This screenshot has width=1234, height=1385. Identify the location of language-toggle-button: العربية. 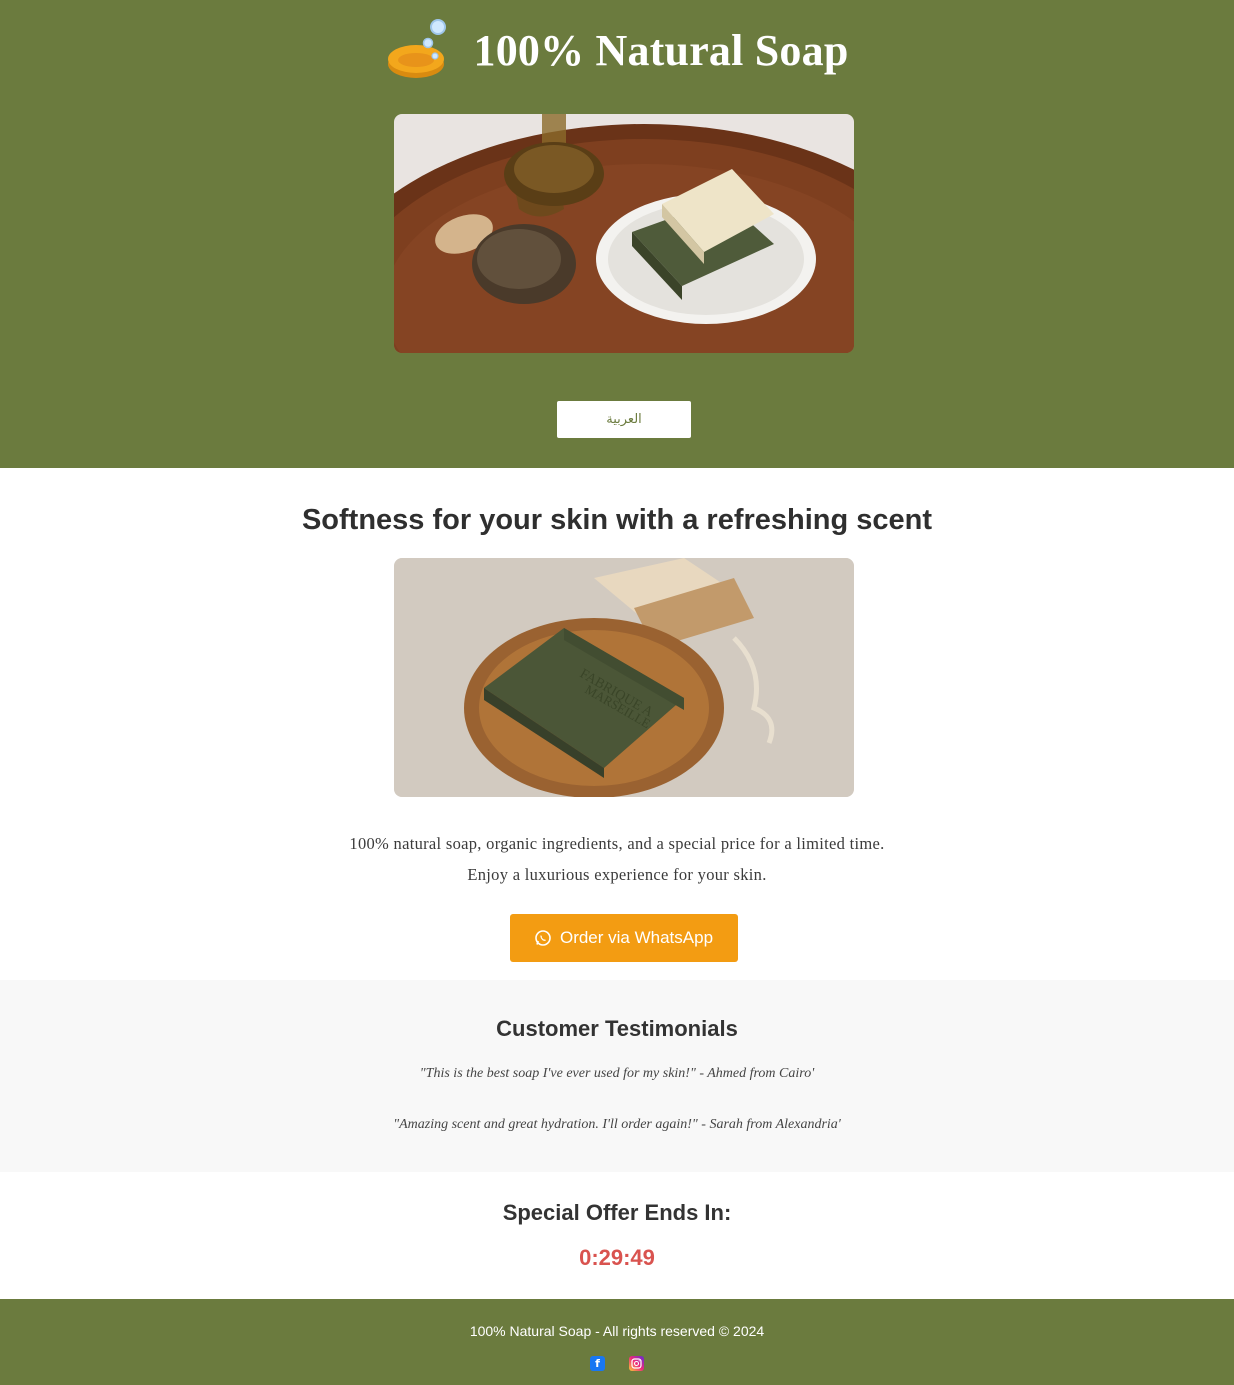
(624, 419).